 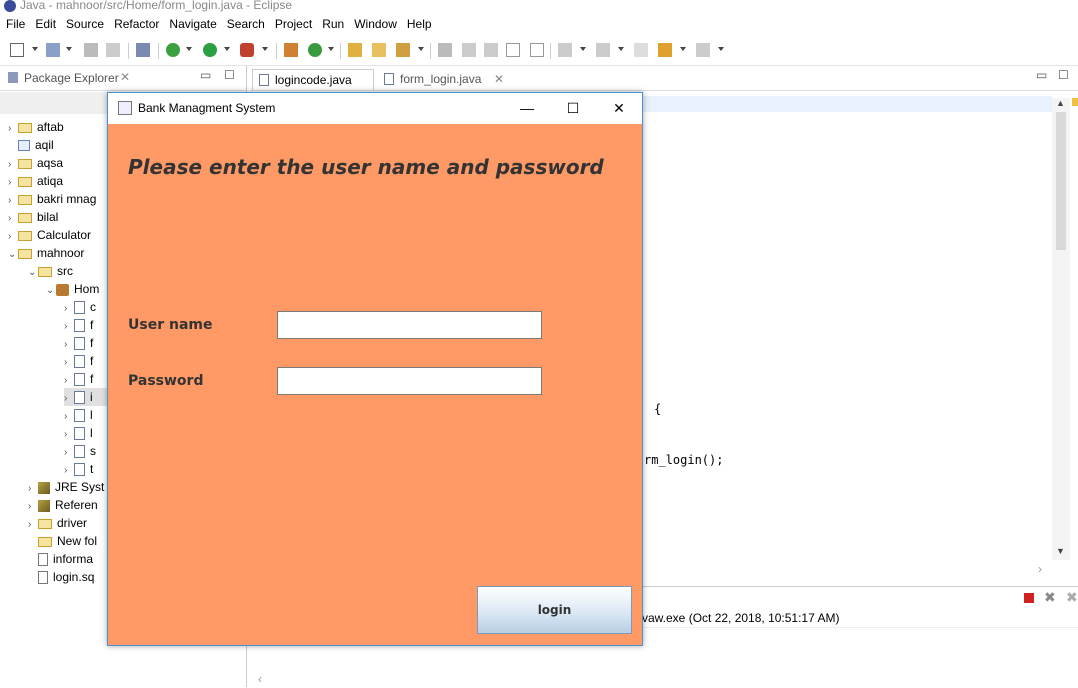 What do you see at coordinates (1061, 181) in the screenshot?
I see `scrollbar-thumb` at bounding box center [1061, 181].